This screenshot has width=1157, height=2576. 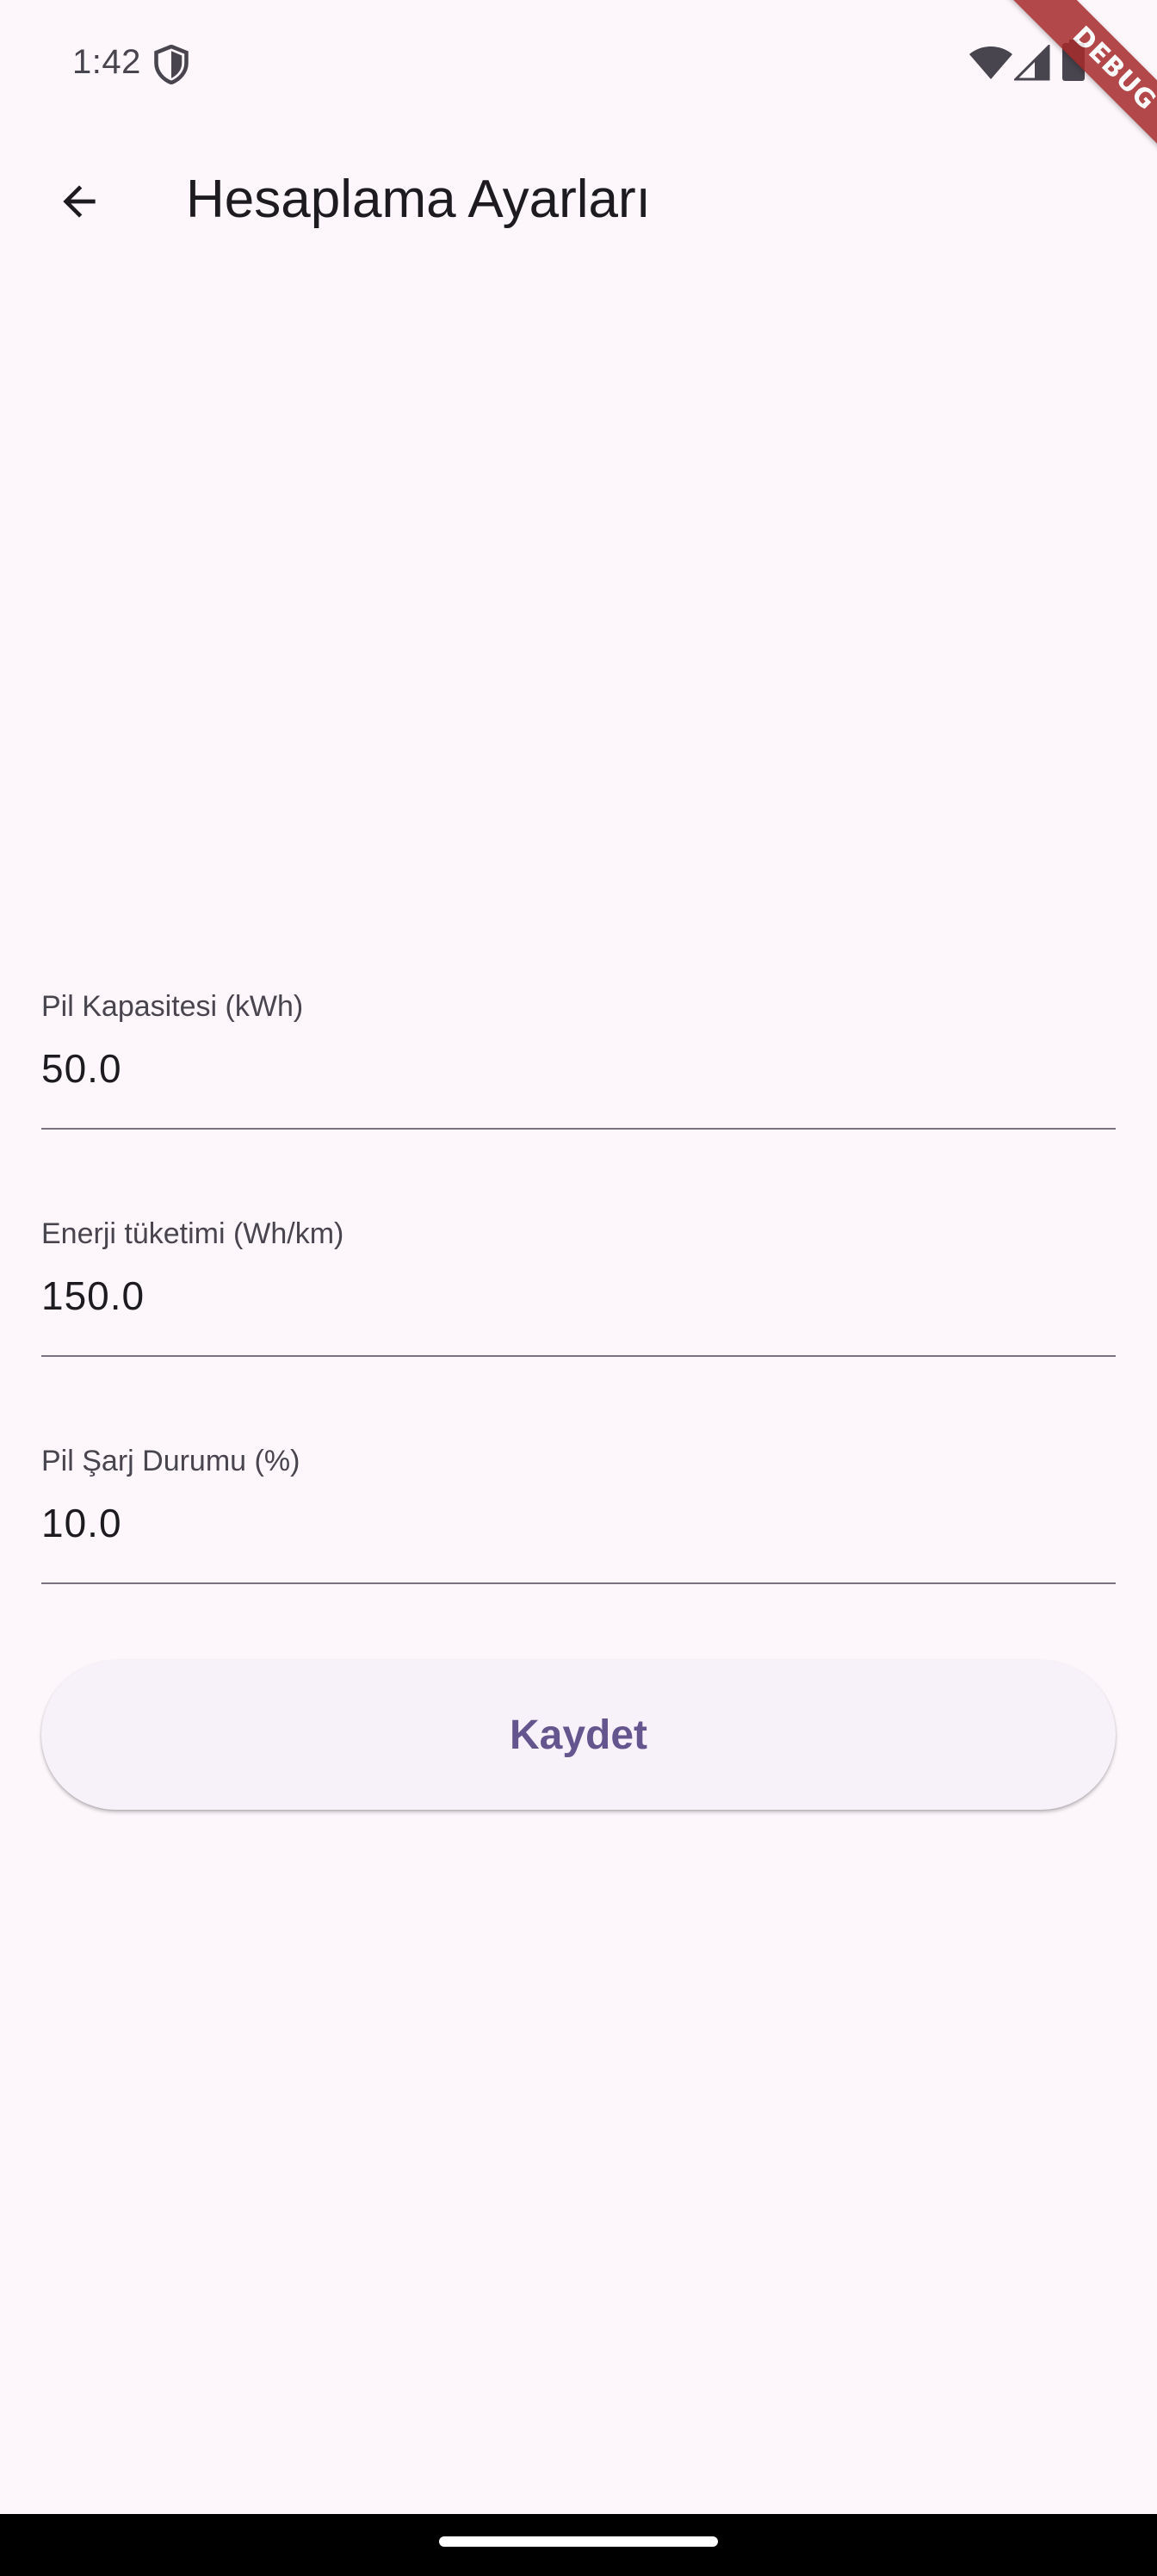 What do you see at coordinates (106, 62) in the screenshot?
I see `status-time: 1:42` at bounding box center [106, 62].